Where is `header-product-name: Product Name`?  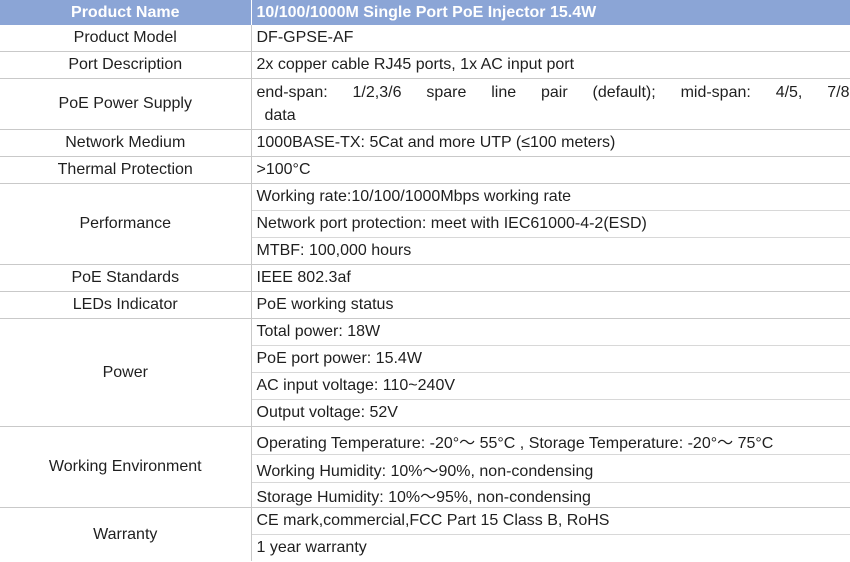 header-product-name: Product Name is located at coordinates (126, 12).